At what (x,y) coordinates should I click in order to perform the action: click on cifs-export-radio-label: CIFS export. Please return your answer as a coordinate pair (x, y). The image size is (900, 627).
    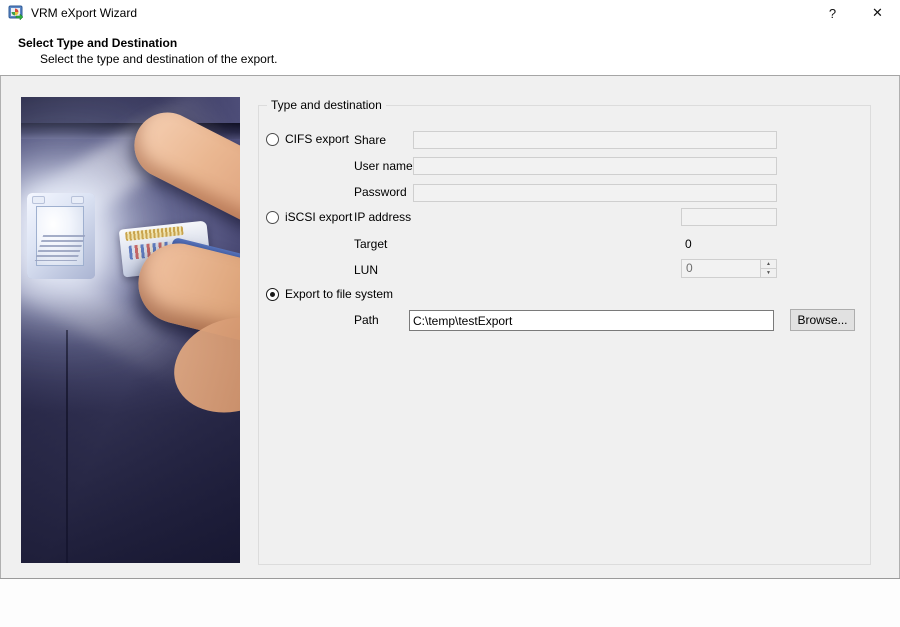
    Looking at the image, I should click on (317, 139).